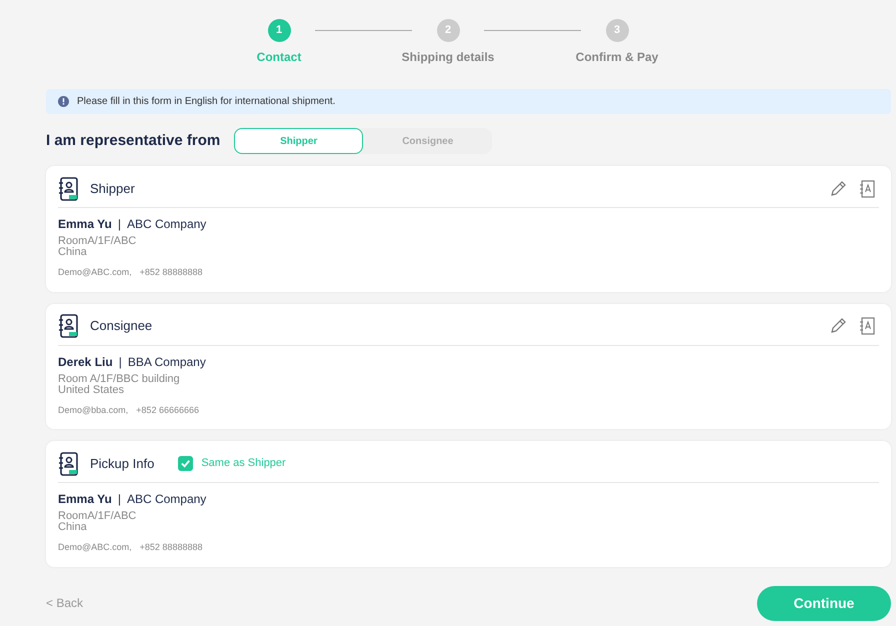  I want to click on step-label: Contact, so click(279, 57).